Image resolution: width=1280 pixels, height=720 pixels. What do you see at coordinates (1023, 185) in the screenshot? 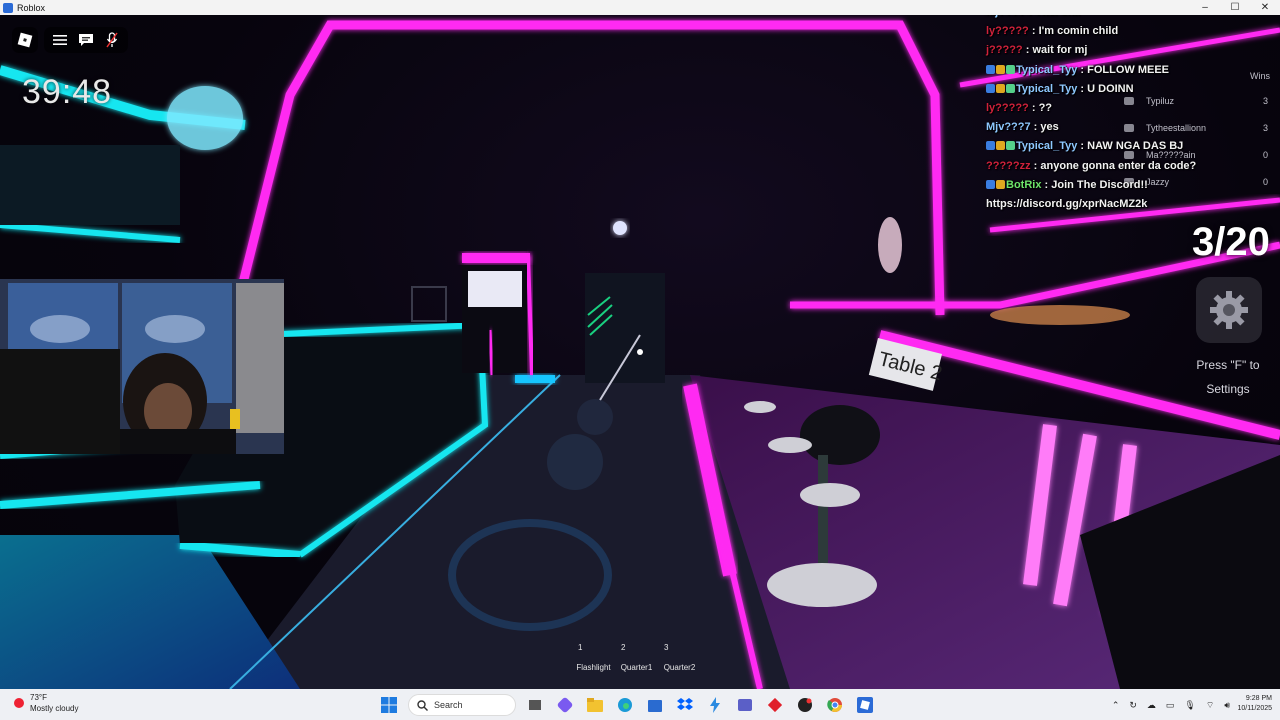
I see `chat-username: BotRix` at bounding box center [1023, 185].